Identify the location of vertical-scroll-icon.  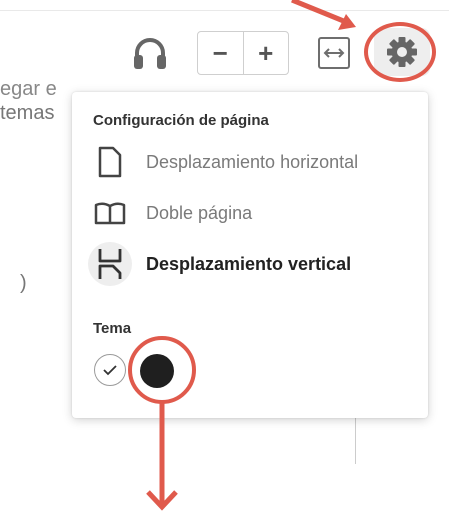
(110, 264).